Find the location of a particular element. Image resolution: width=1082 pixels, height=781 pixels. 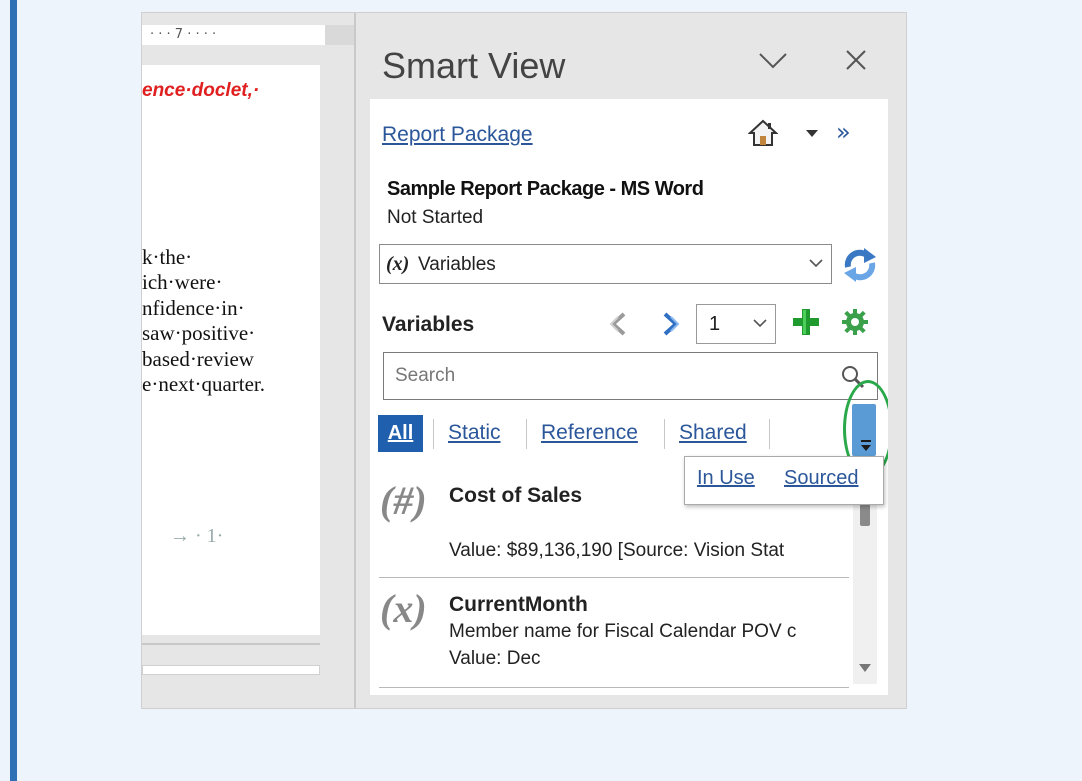

item-detail: Member name for Fiscal Calendar POV c is located at coordinates (623, 631).